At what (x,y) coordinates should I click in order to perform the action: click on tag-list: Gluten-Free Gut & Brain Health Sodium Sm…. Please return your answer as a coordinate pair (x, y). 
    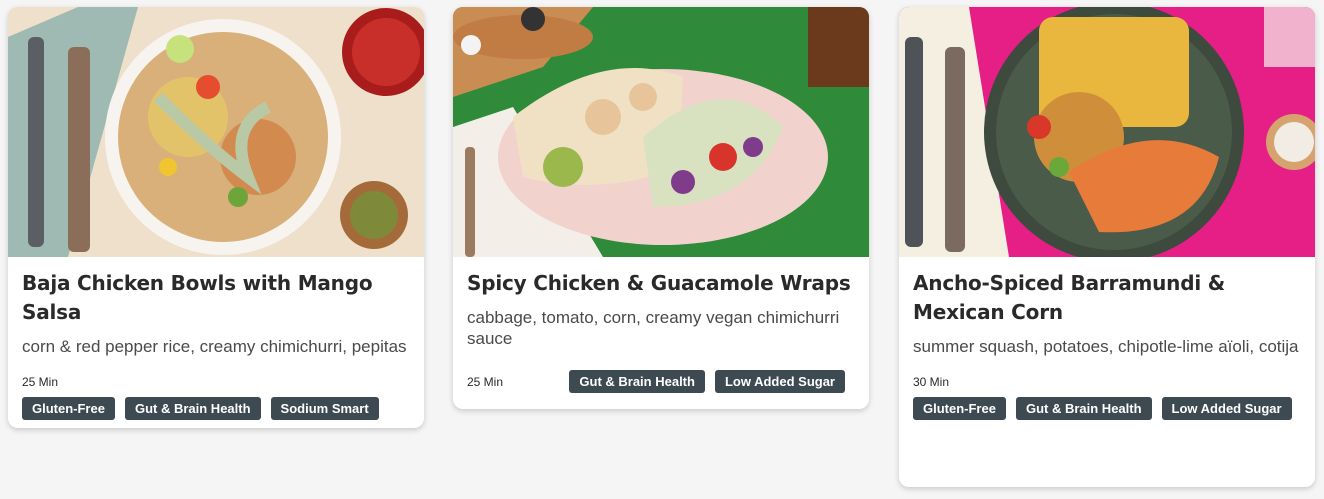
    Looking at the image, I should click on (216, 408).